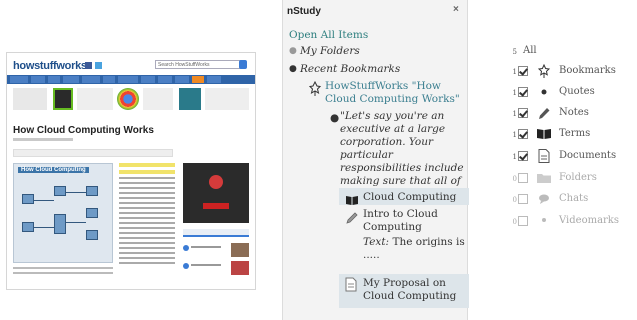 Image resolution: width=637 pixels, height=320 pixels. What do you see at coordinates (93, 153) in the screenshot?
I see `article-toolbar` at bounding box center [93, 153].